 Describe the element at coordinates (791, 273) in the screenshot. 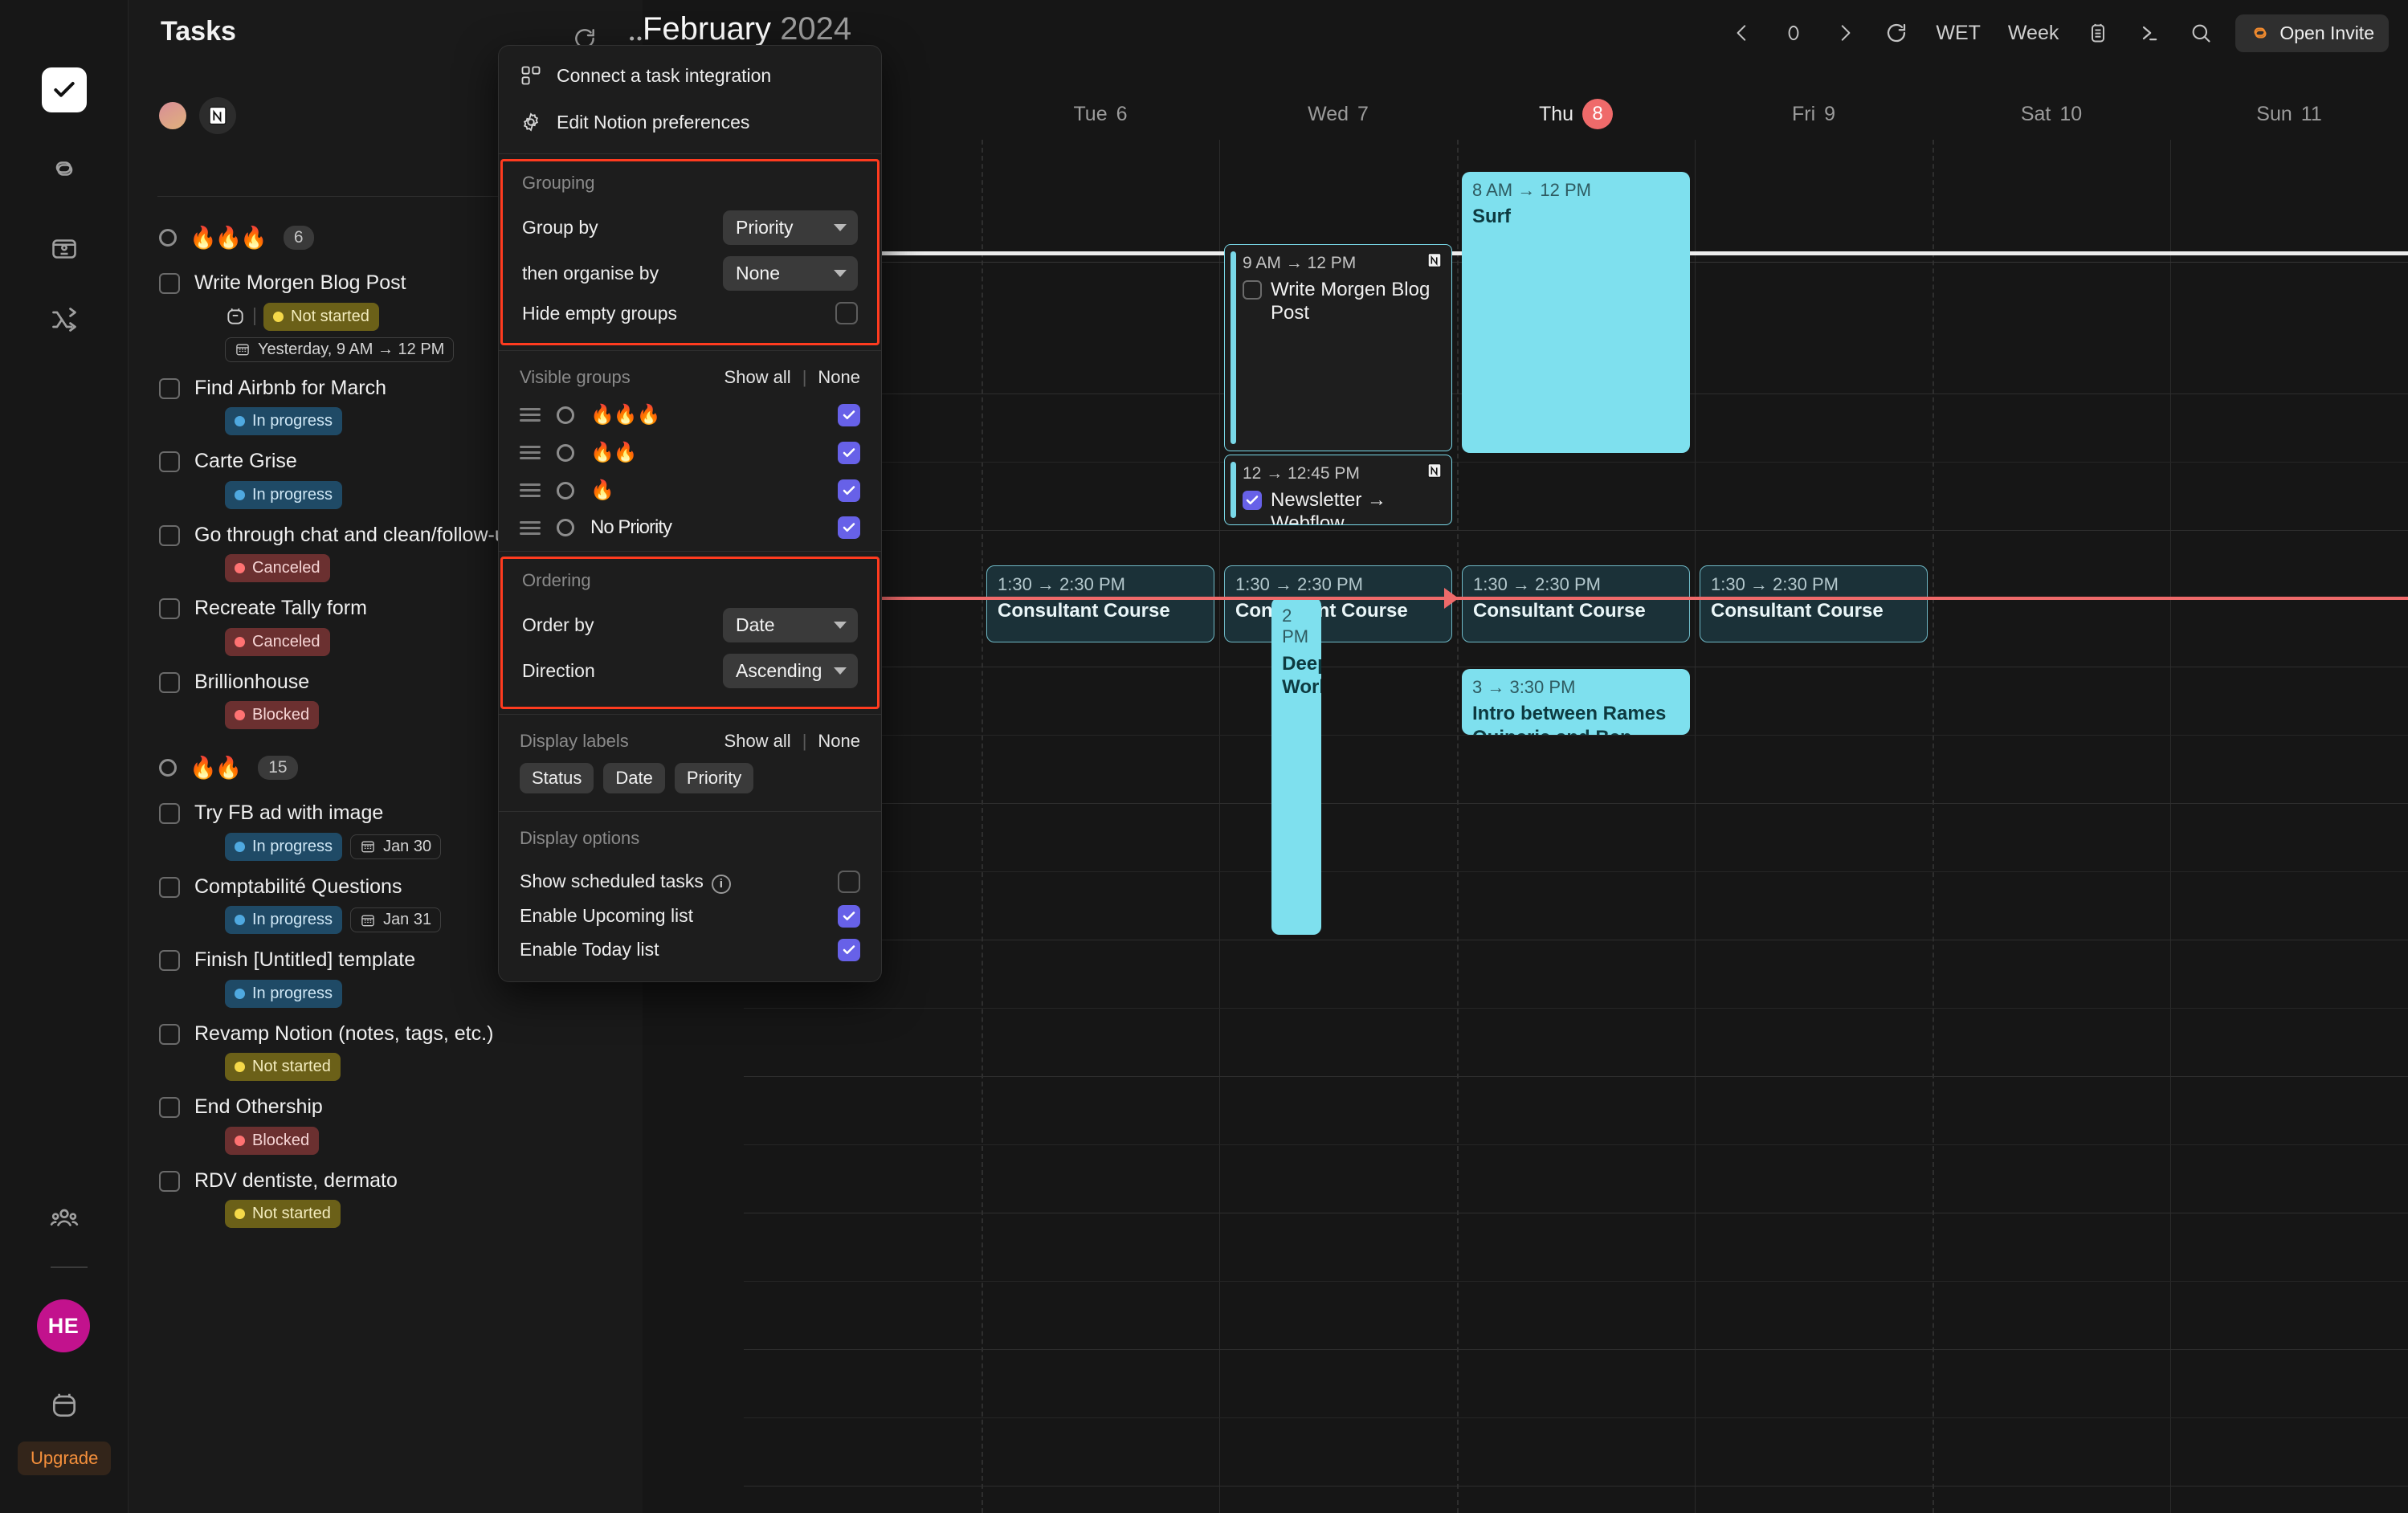

I see `then-organise-by-select: None` at that location.